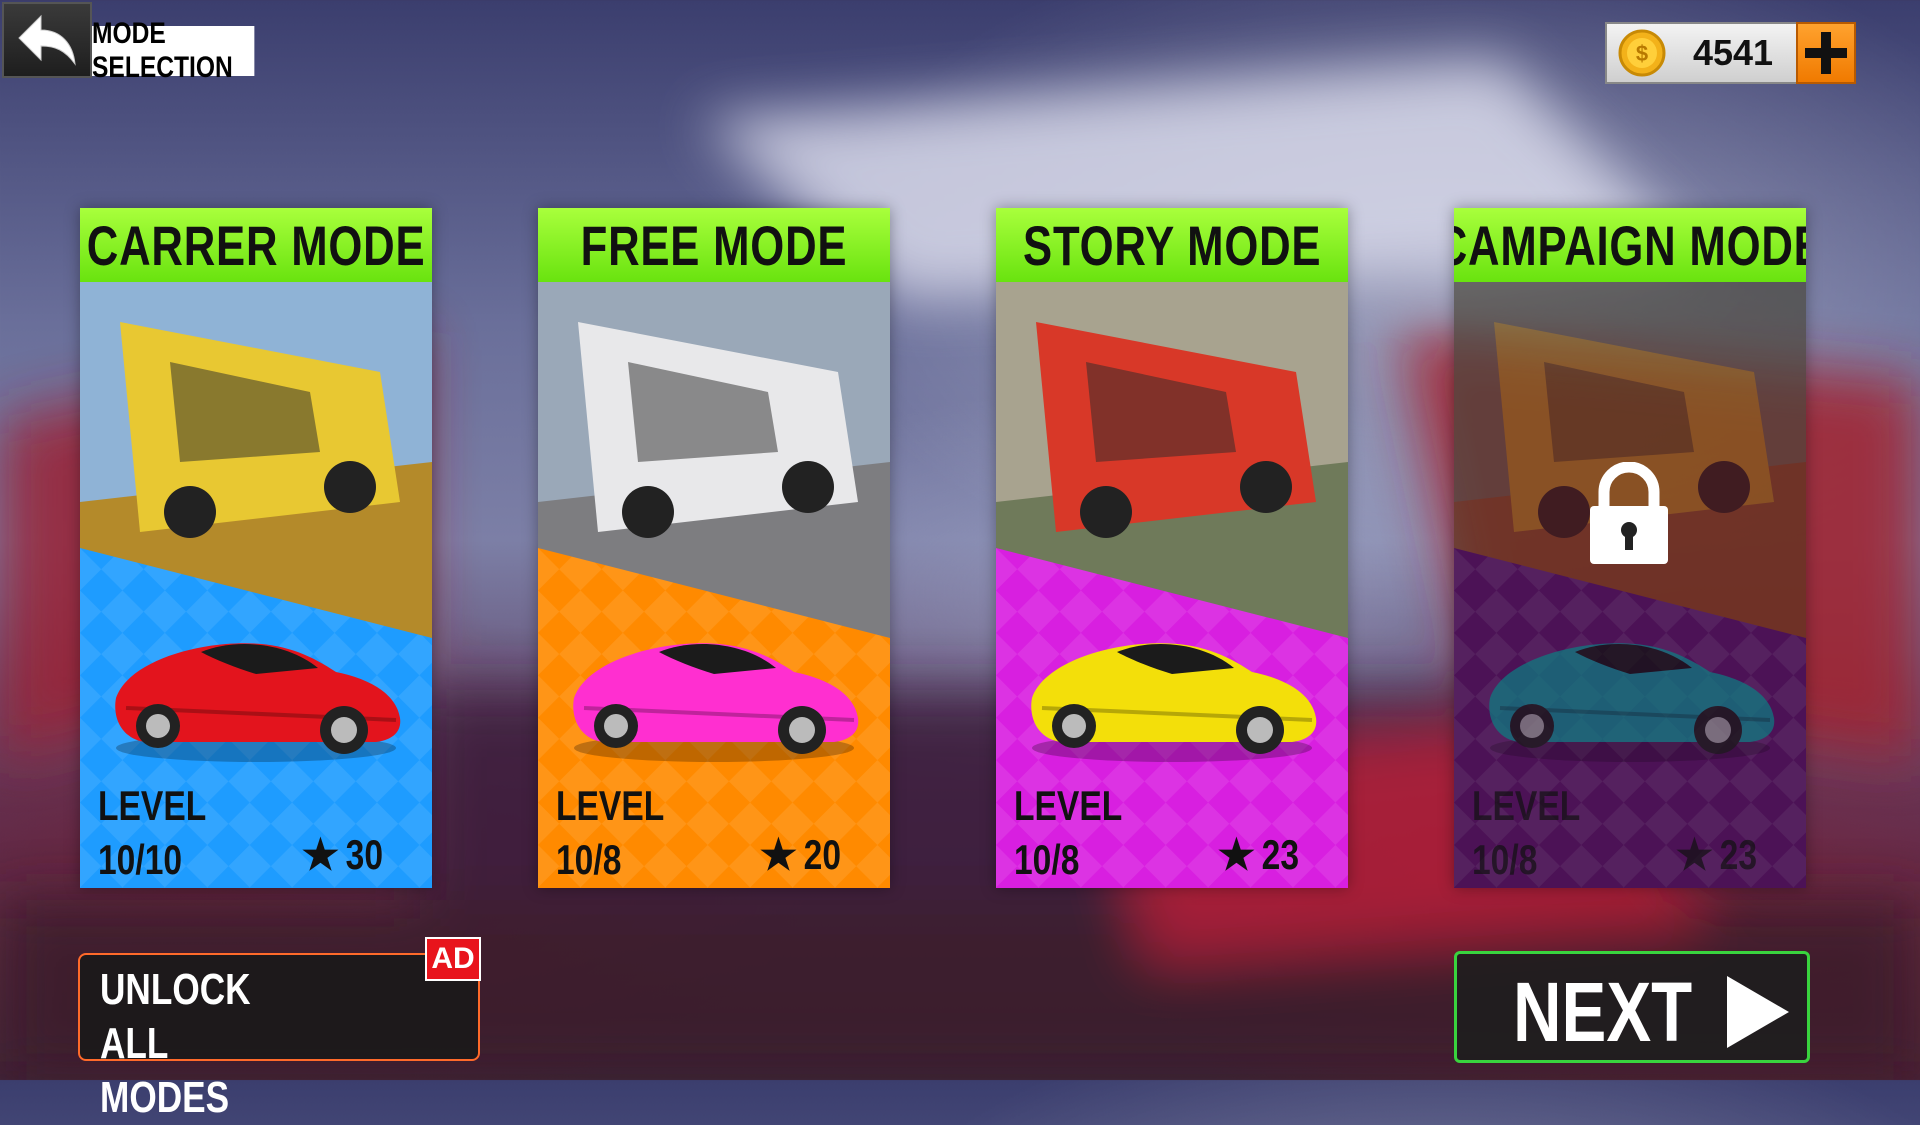  Describe the element at coordinates (1603, 1012) in the screenshot. I see `next-label: NEXT` at that location.